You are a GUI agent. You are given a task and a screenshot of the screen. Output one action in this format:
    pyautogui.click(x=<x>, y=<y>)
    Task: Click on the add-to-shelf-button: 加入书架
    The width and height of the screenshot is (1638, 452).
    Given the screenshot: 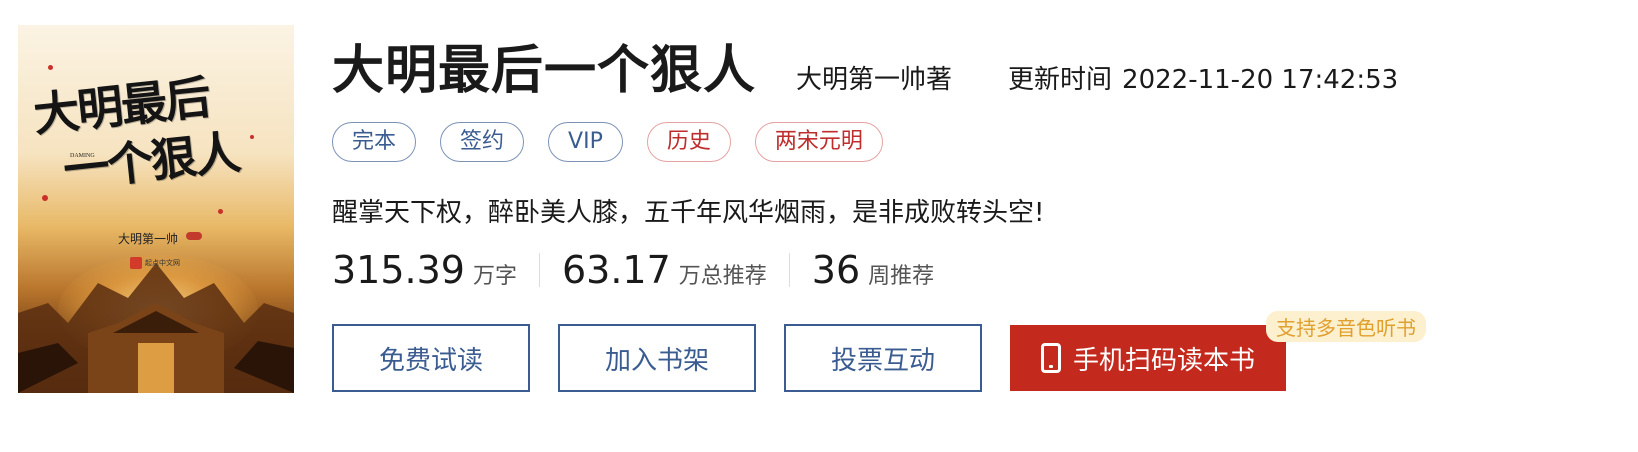 What is the action you would take?
    pyautogui.click(x=657, y=358)
    